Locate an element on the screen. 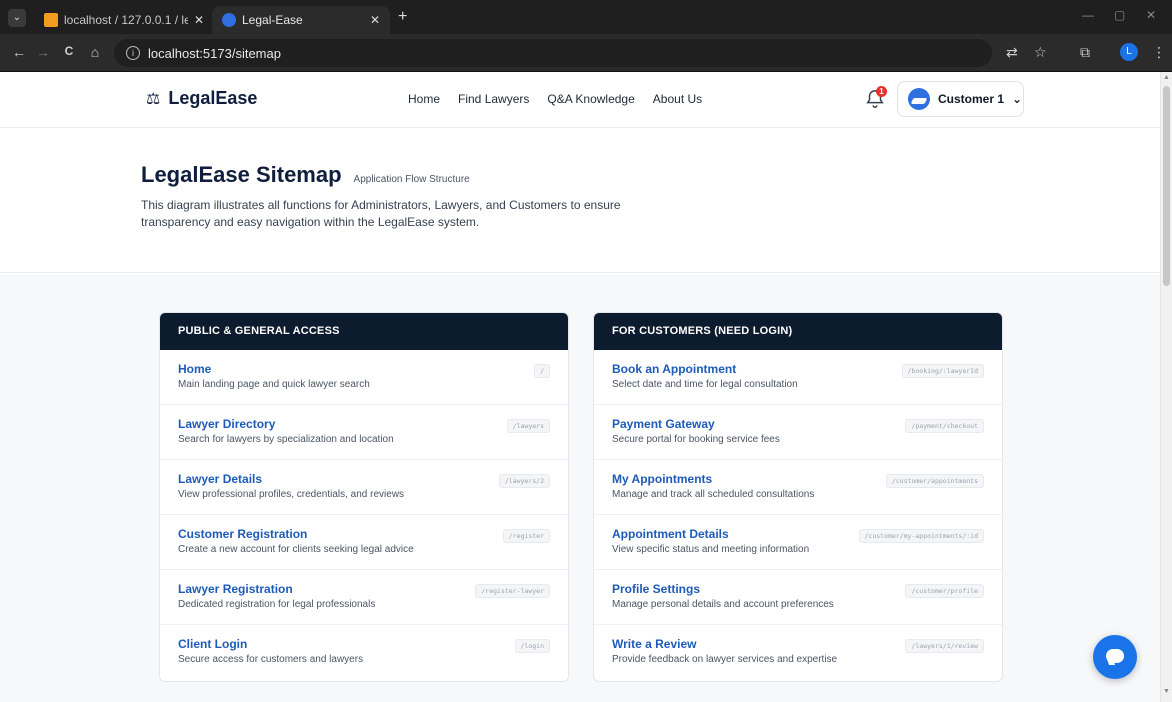  route-badge: /lawyers/2 is located at coordinates (524, 481).